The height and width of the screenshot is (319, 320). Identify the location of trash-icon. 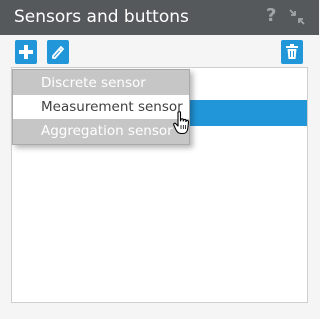
(292, 51).